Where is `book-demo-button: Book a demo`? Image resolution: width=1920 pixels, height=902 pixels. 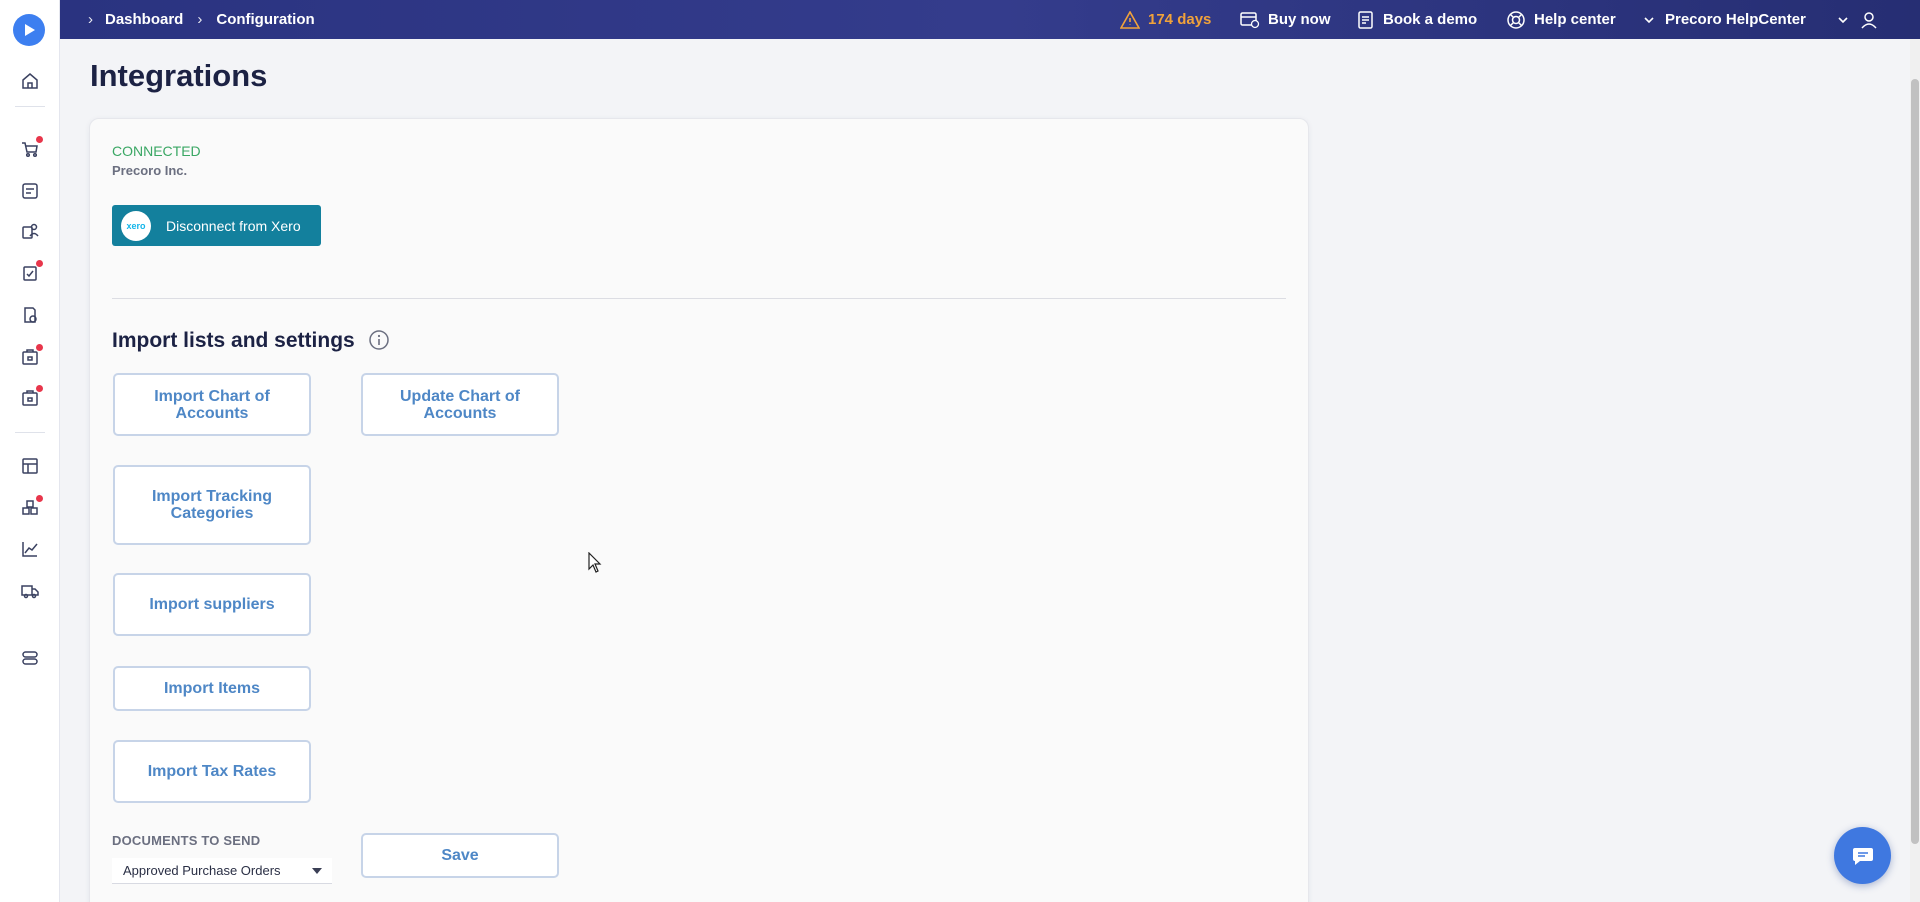 book-demo-button: Book a demo is located at coordinates (1417, 19).